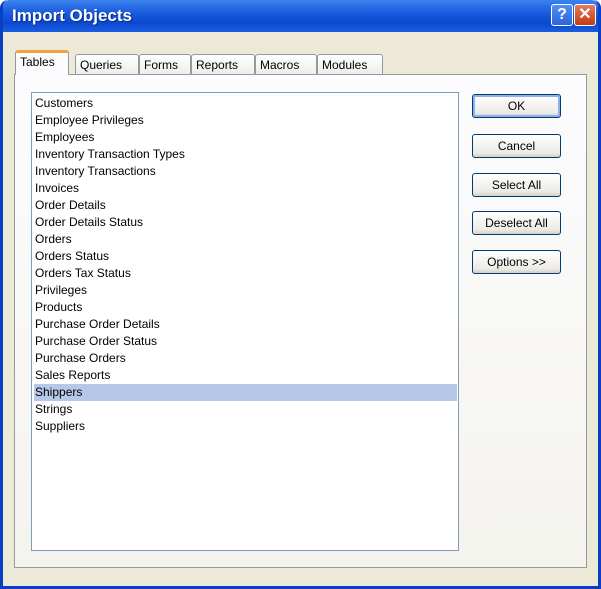 This screenshot has height=589, width=601. I want to click on tab-forms: Forms, so click(165, 65).